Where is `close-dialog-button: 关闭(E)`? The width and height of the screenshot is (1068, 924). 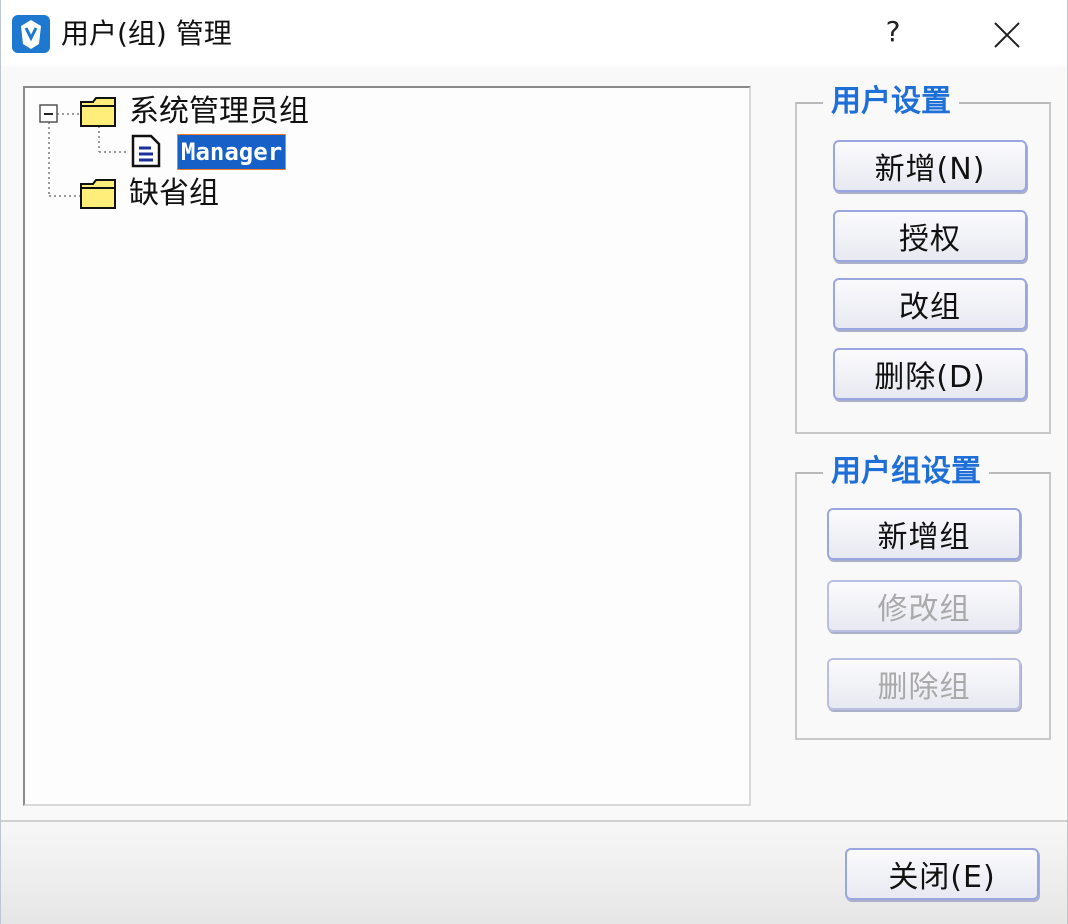 close-dialog-button: 关闭(E) is located at coordinates (942, 874).